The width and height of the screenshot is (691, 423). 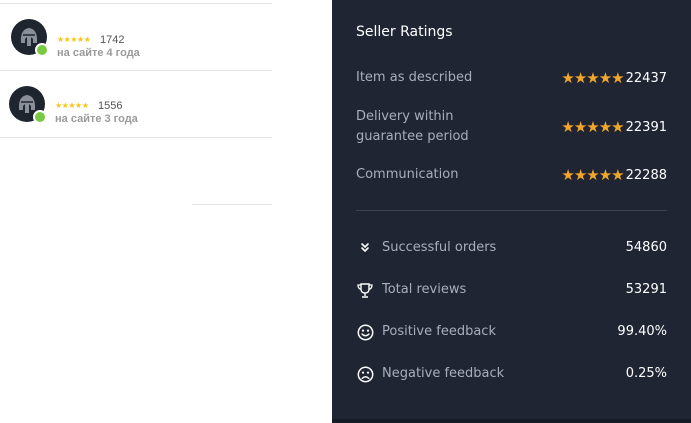 What do you see at coordinates (412, 136) in the screenshot?
I see `rating-label-line: guarantee period` at bounding box center [412, 136].